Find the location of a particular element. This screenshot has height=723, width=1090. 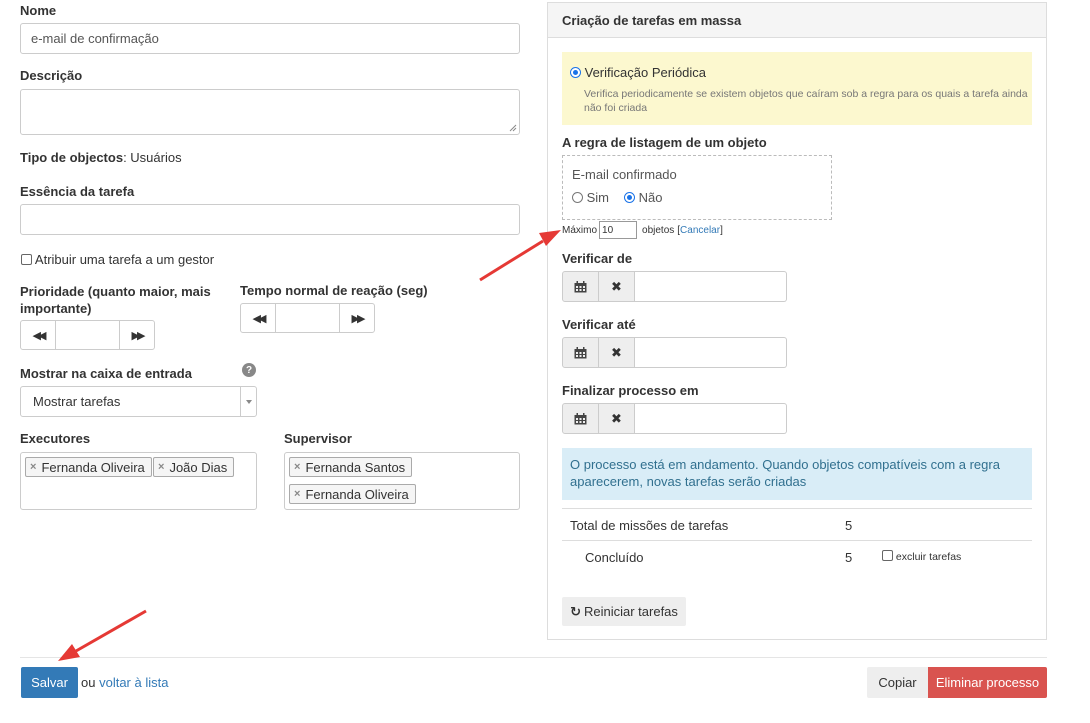

rule-label: A regra de listagem de um objeto is located at coordinates (664, 142).